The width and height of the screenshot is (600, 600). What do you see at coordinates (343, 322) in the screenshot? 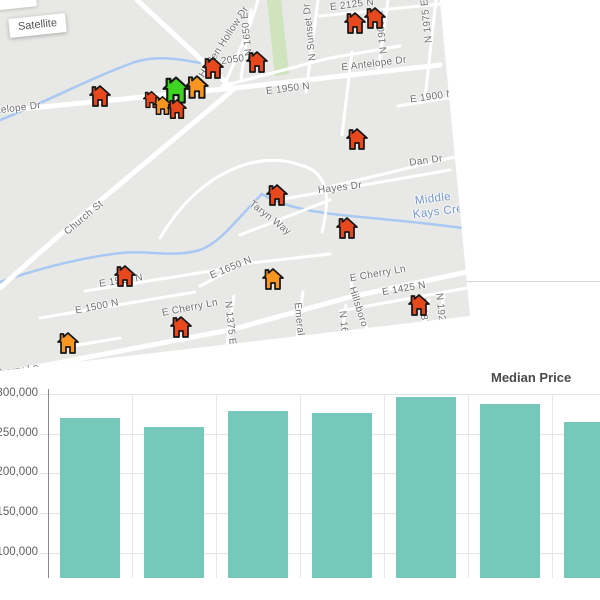
I see `street-label: N 16` at bounding box center [343, 322].